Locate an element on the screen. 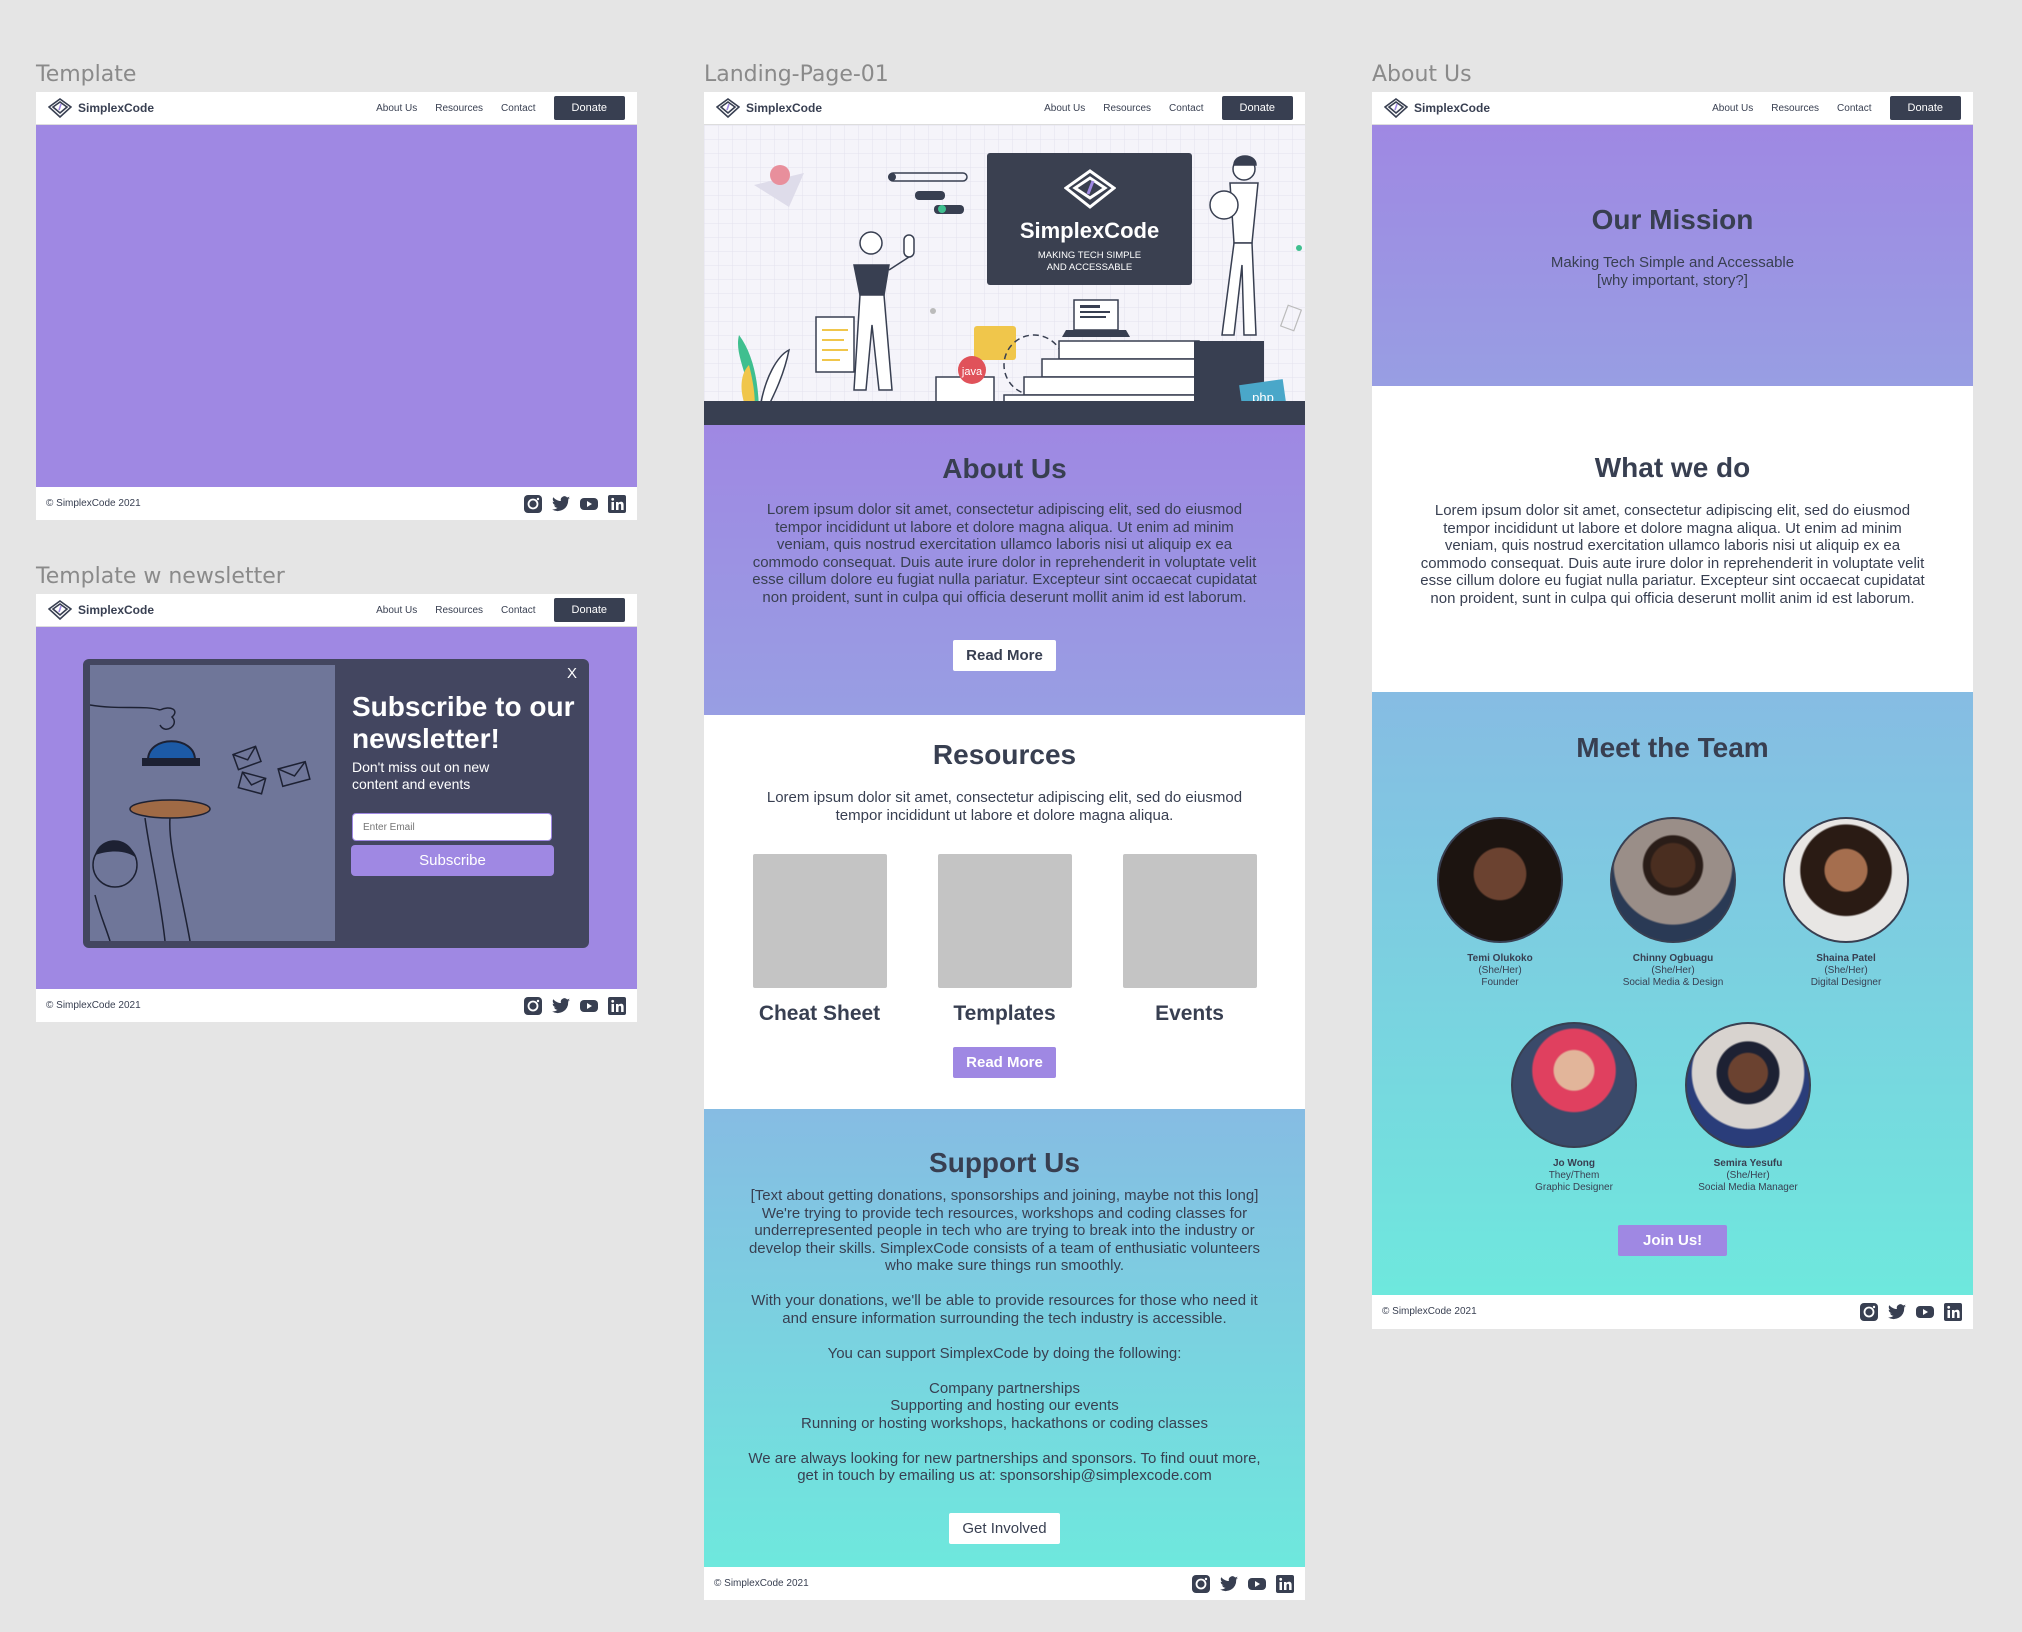 The height and width of the screenshot is (1632, 2022). get-involved-button: Get Involved is located at coordinates (1004, 1528).